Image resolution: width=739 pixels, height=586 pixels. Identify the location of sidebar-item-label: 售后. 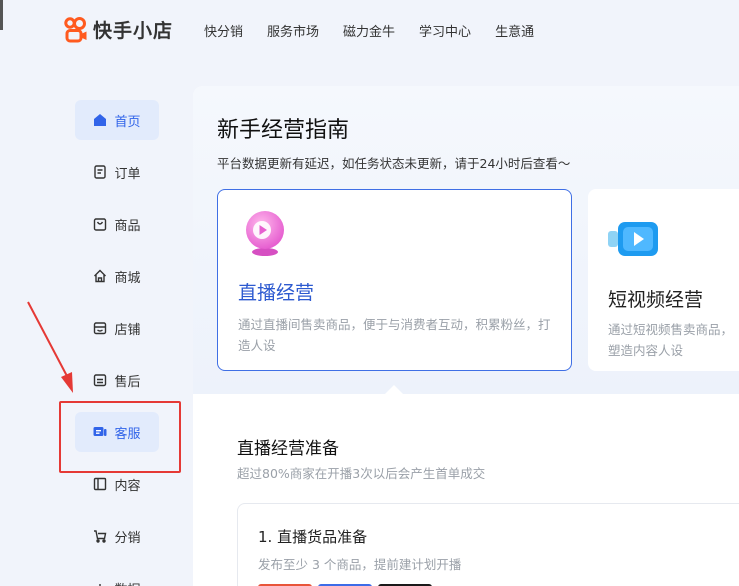
(127, 382).